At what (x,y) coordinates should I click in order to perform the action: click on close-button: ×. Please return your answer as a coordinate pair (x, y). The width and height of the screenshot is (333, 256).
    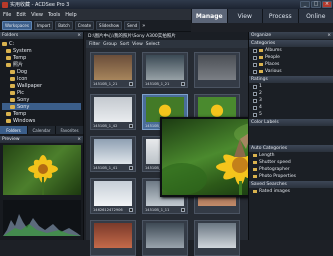
    Looking at the image, I should click on (327, 4).